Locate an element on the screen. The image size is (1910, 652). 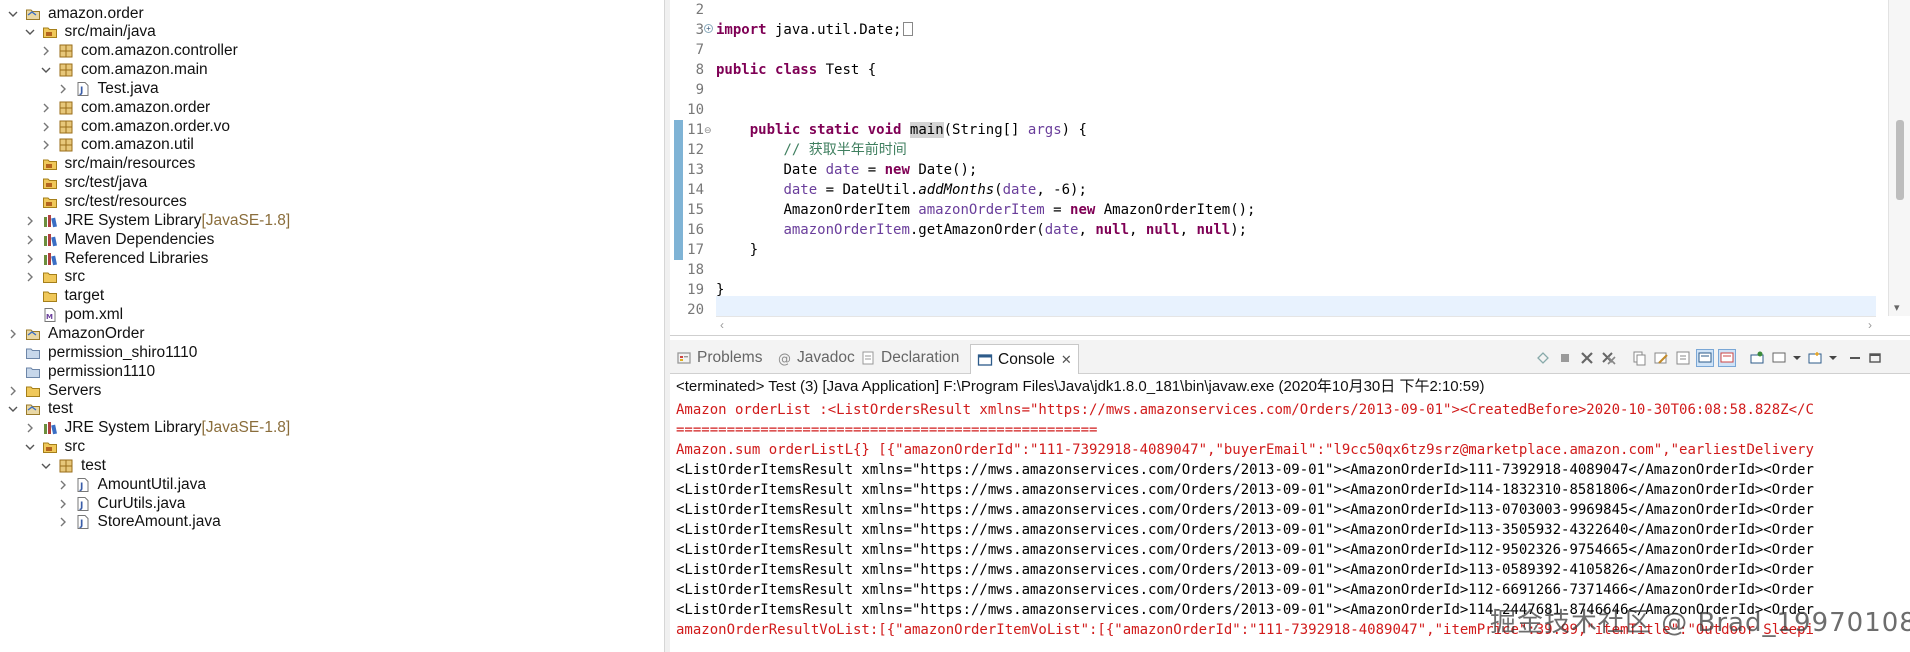
fold-expand-icon: + is located at coordinates (708, 28).